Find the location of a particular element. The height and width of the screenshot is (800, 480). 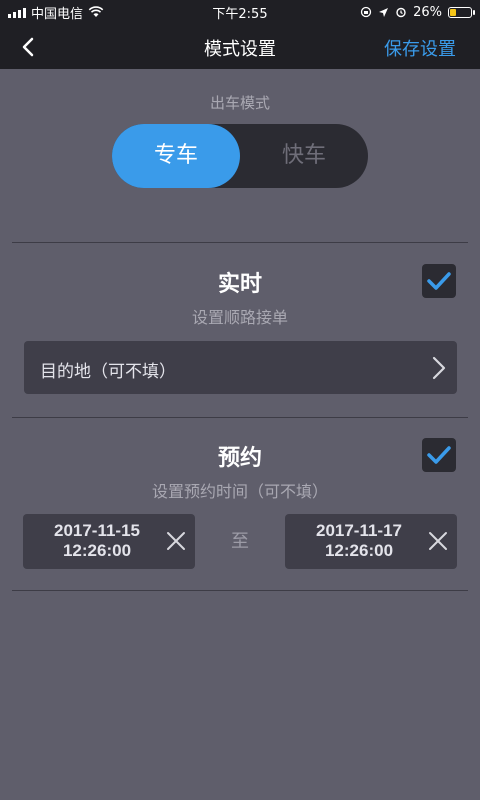

reservation-title: 预约 is located at coordinates (239, 458).